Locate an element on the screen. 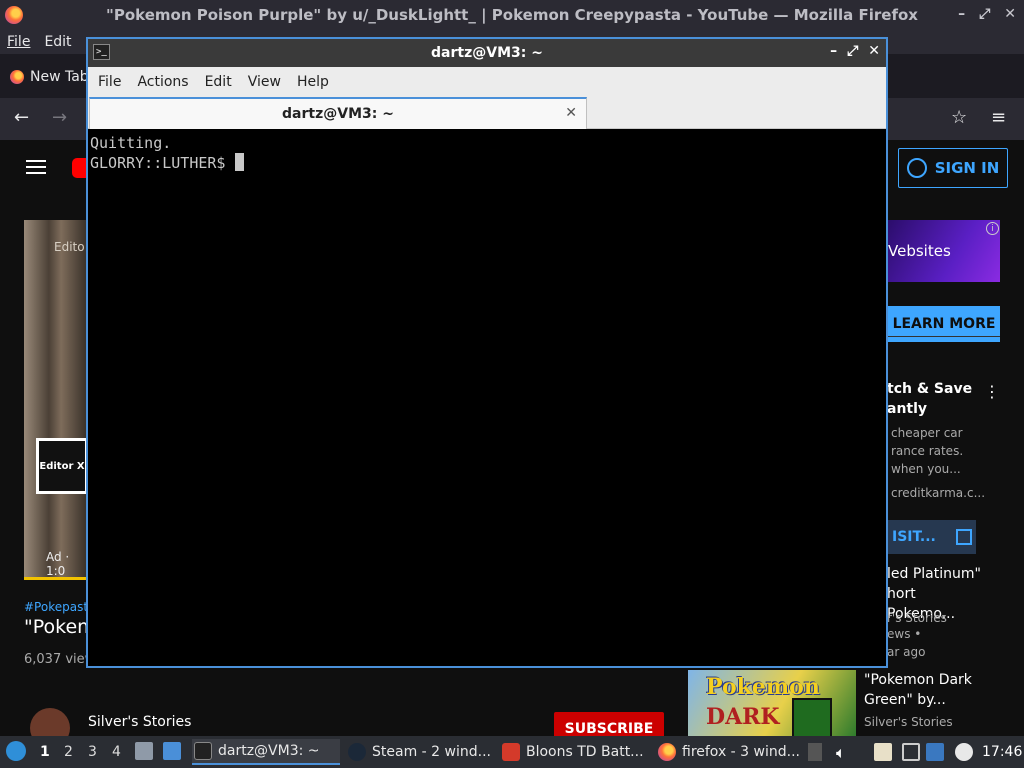 This screenshot has width=1024, height=768. firefox-menu-file: File is located at coordinates (18, 42).